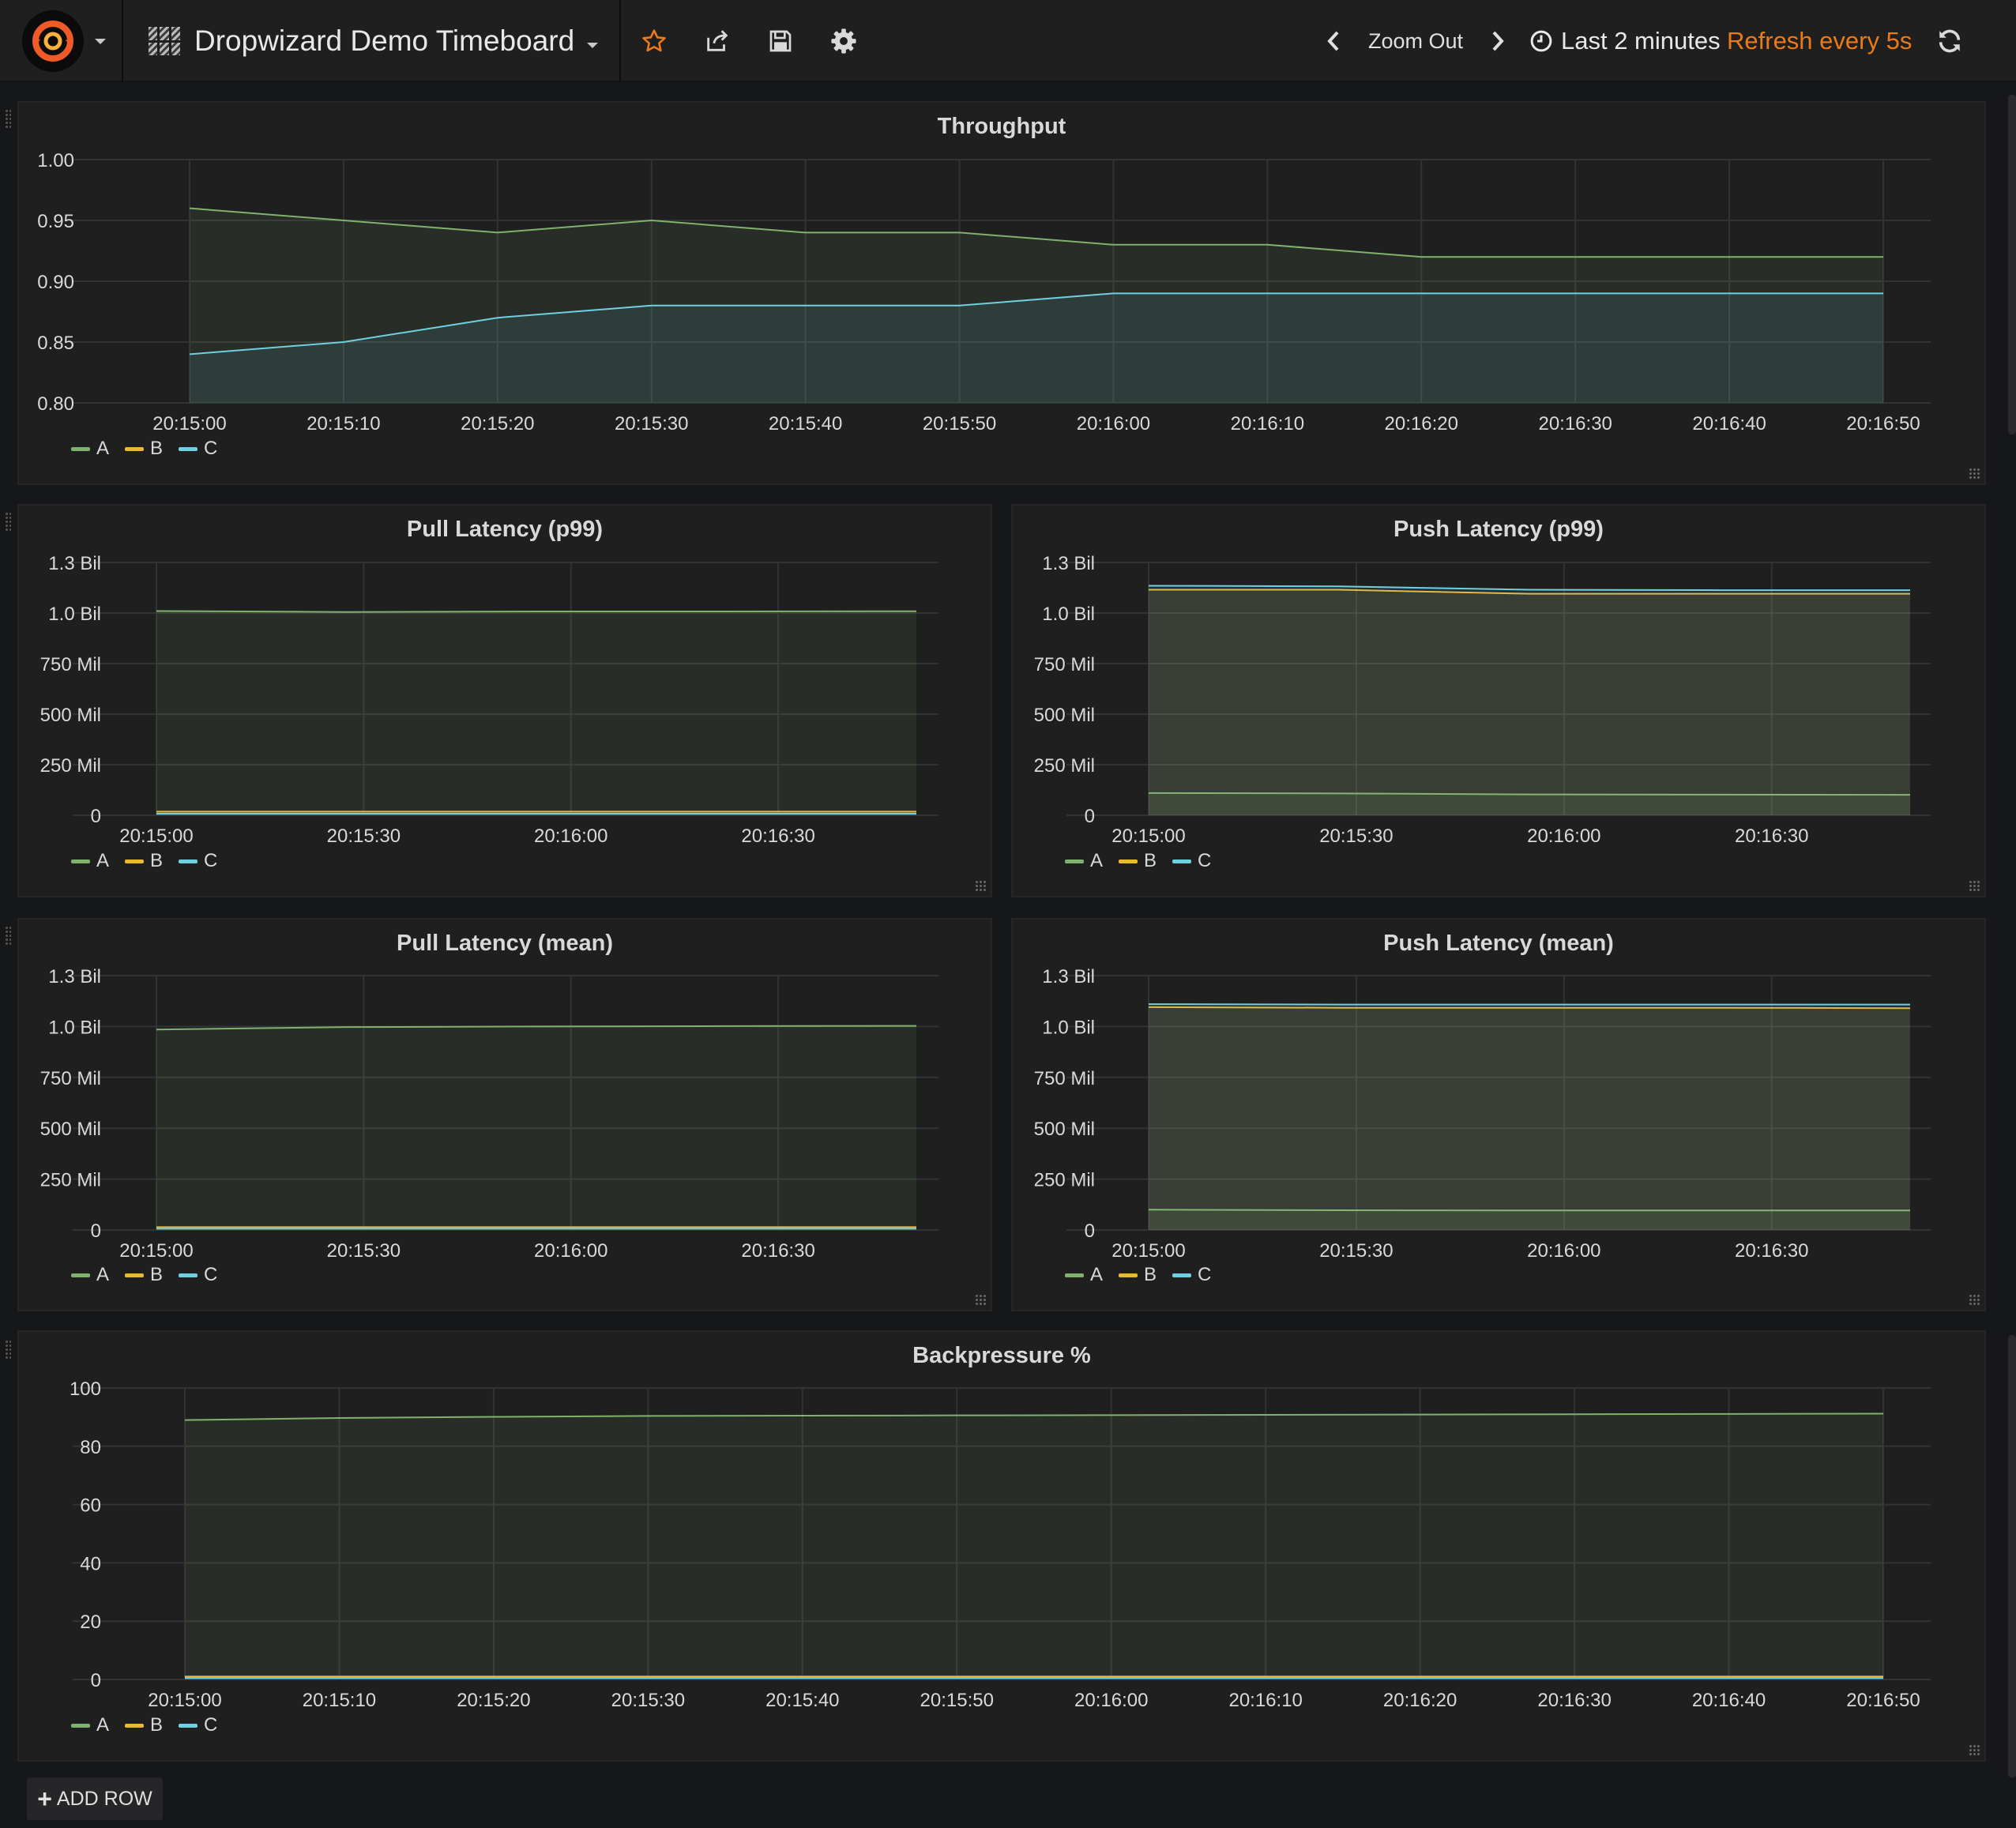 The width and height of the screenshot is (2016, 1828). I want to click on y-tick-label: 60, so click(90, 1506).